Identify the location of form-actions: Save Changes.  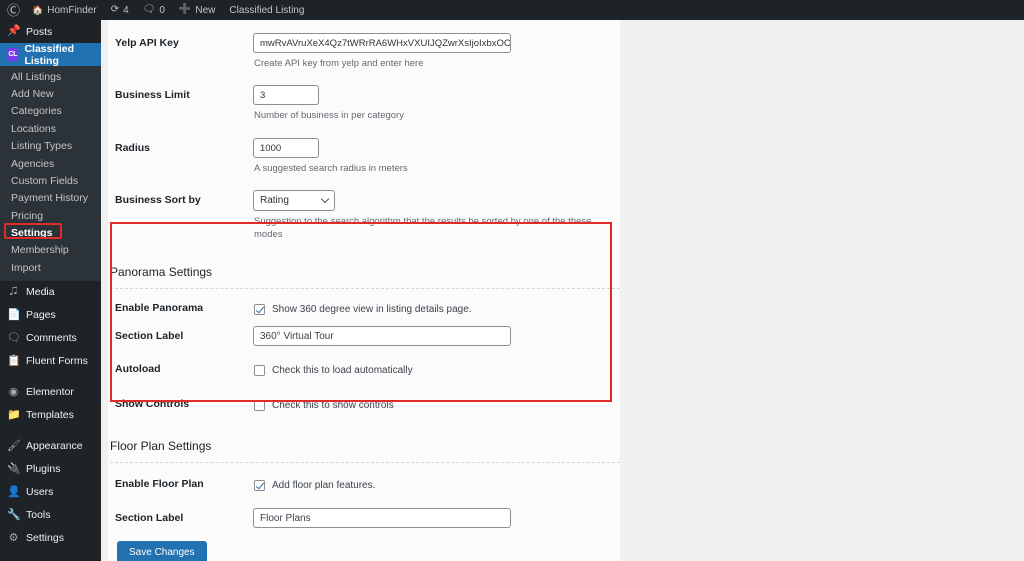
(364, 544).